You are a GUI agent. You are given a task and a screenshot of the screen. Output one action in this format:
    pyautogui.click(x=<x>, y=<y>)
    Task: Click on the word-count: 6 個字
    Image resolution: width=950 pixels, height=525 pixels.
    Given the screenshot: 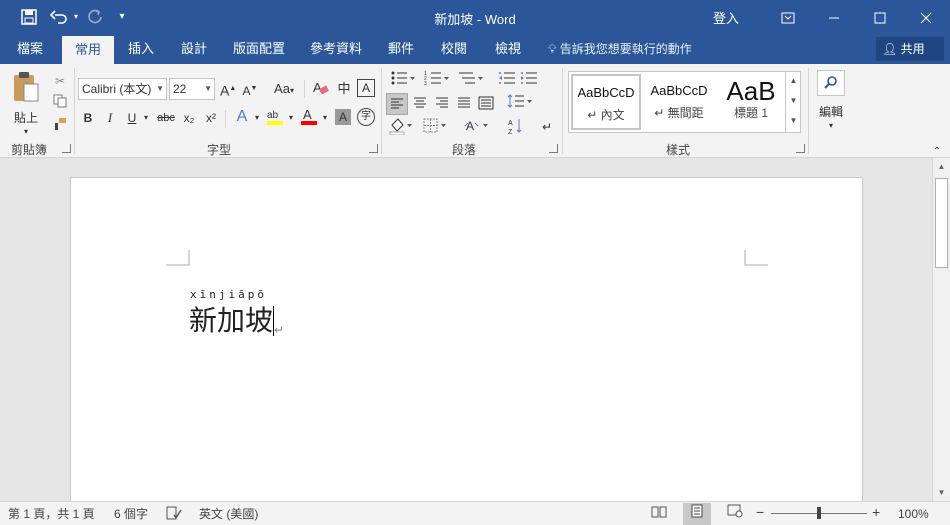 What is the action you would take?
    pyautogui.click(x=131, y=514)
    